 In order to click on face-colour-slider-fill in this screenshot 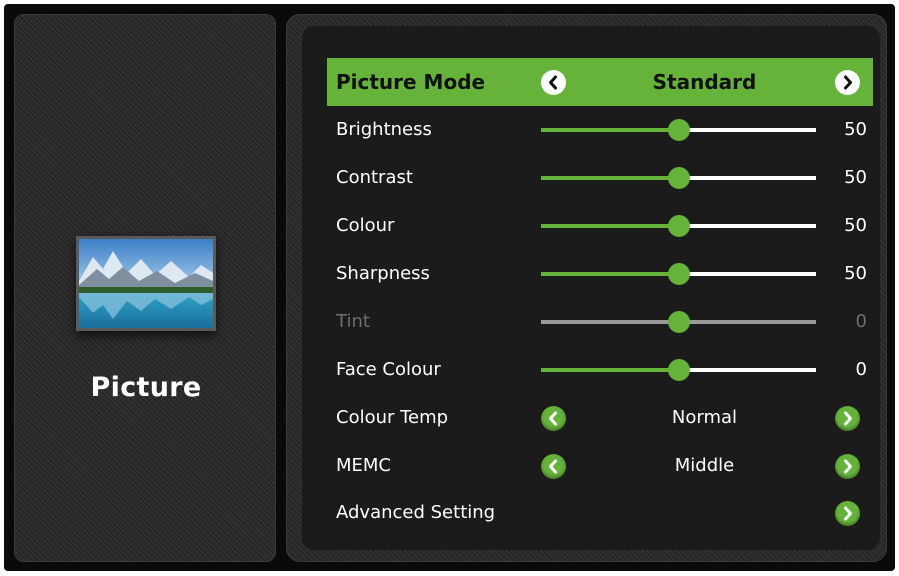, I will do `click(610, 370)`.